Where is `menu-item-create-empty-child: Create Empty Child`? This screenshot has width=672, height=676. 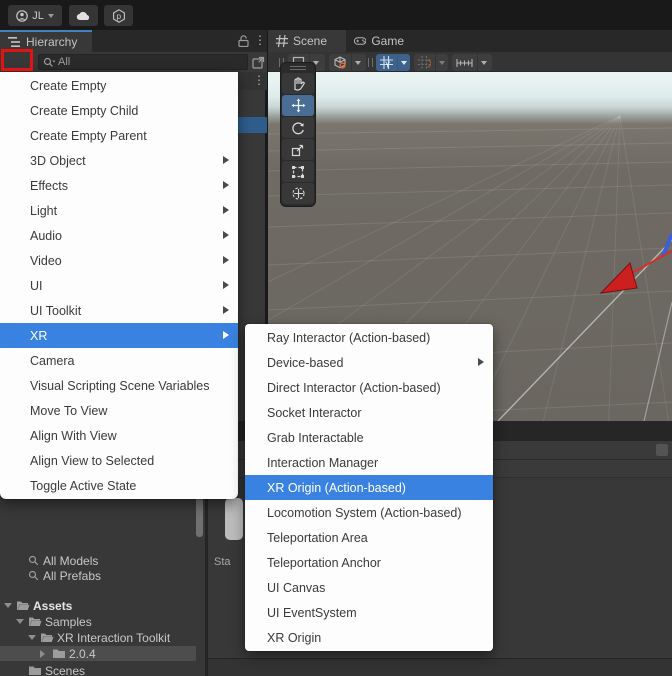 menu-item-create-empty-child: Create Empty Child is located at coordinates (119, 110).